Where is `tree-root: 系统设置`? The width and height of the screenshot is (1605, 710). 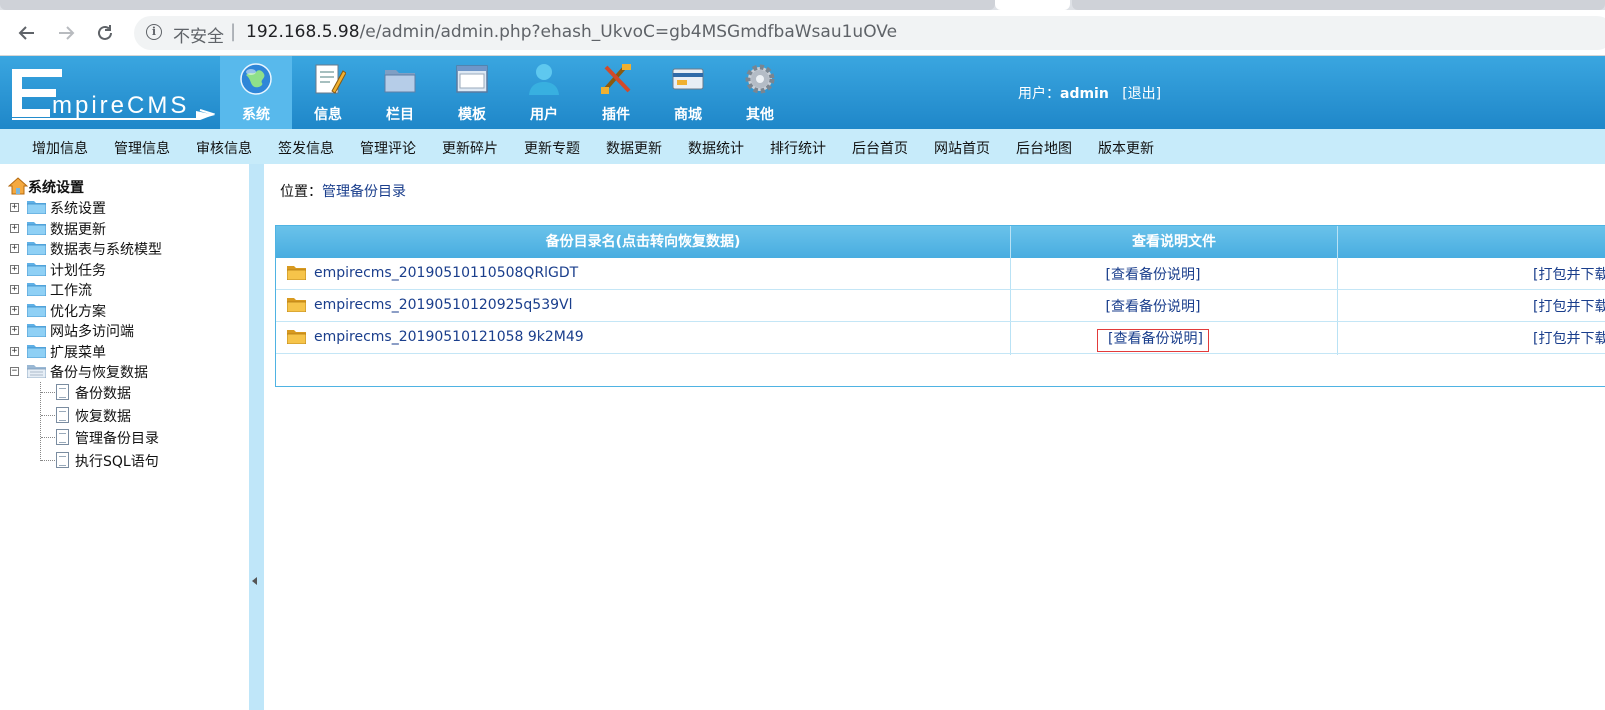
tree-root: 系统设置 is located at coordinates (45, 187).